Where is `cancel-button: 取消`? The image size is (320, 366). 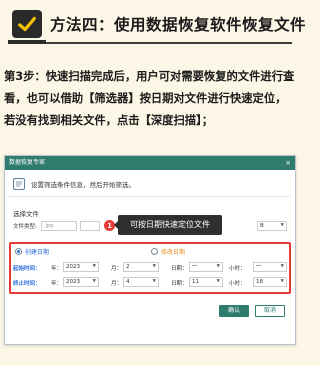 cancel-button: 取消 is located at coordinates (270, 311).